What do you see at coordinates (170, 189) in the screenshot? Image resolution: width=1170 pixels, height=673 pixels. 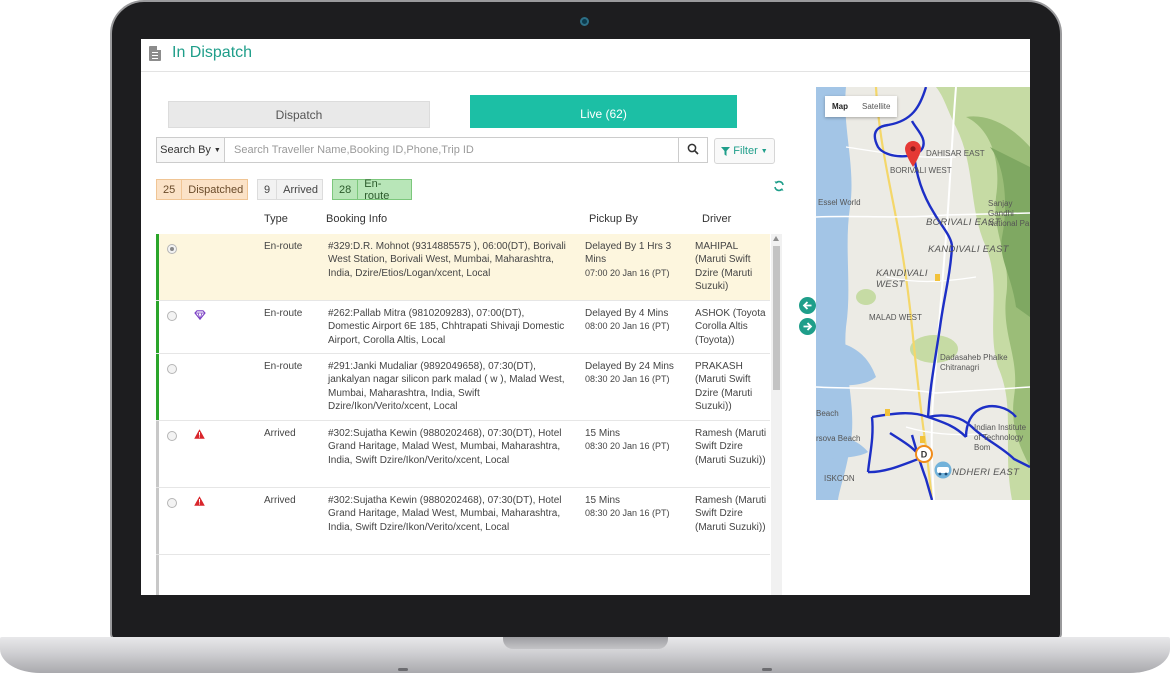 I see `dispatched-count: 25` at bounding box center [170, 189].